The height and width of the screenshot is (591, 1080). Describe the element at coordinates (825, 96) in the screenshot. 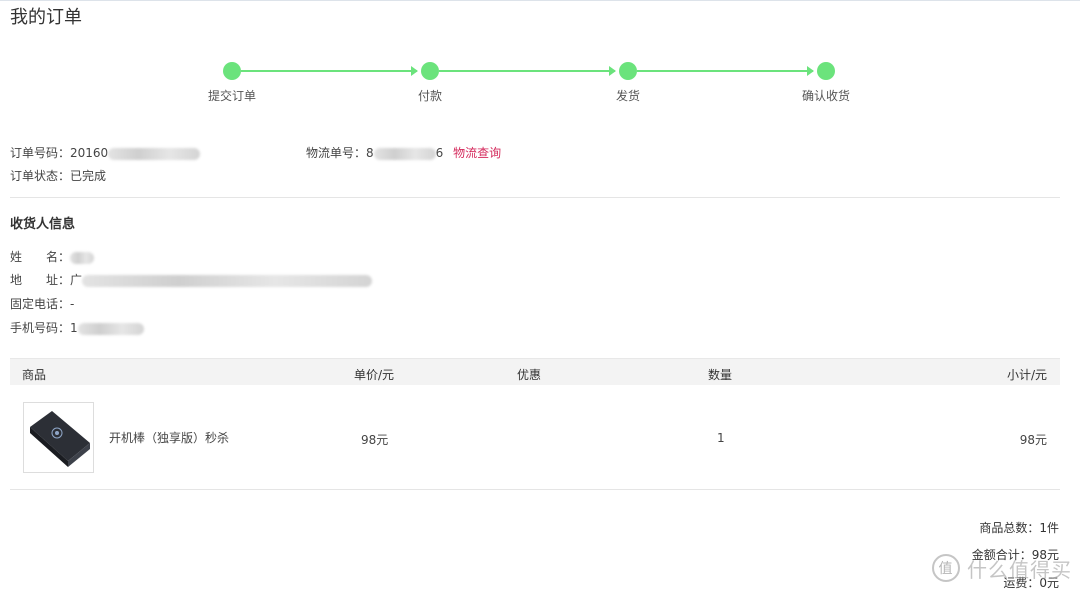

I see `step-label: 确认收货` at that location.